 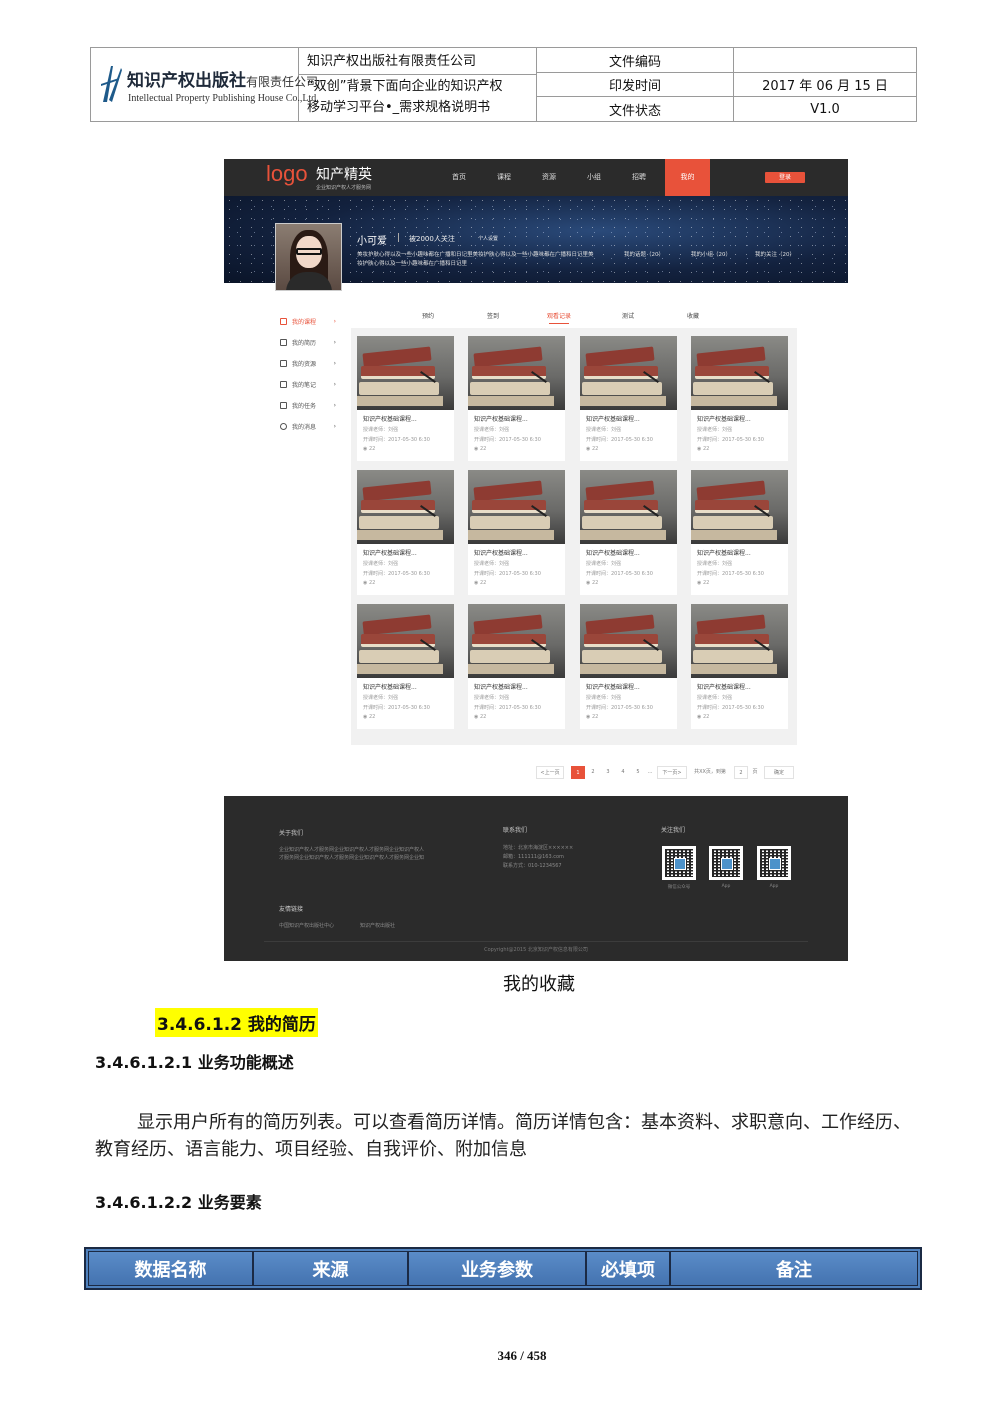 I want to click on value-print-date: 2017 年 06 月 15 日, so click(x=825, y=85).